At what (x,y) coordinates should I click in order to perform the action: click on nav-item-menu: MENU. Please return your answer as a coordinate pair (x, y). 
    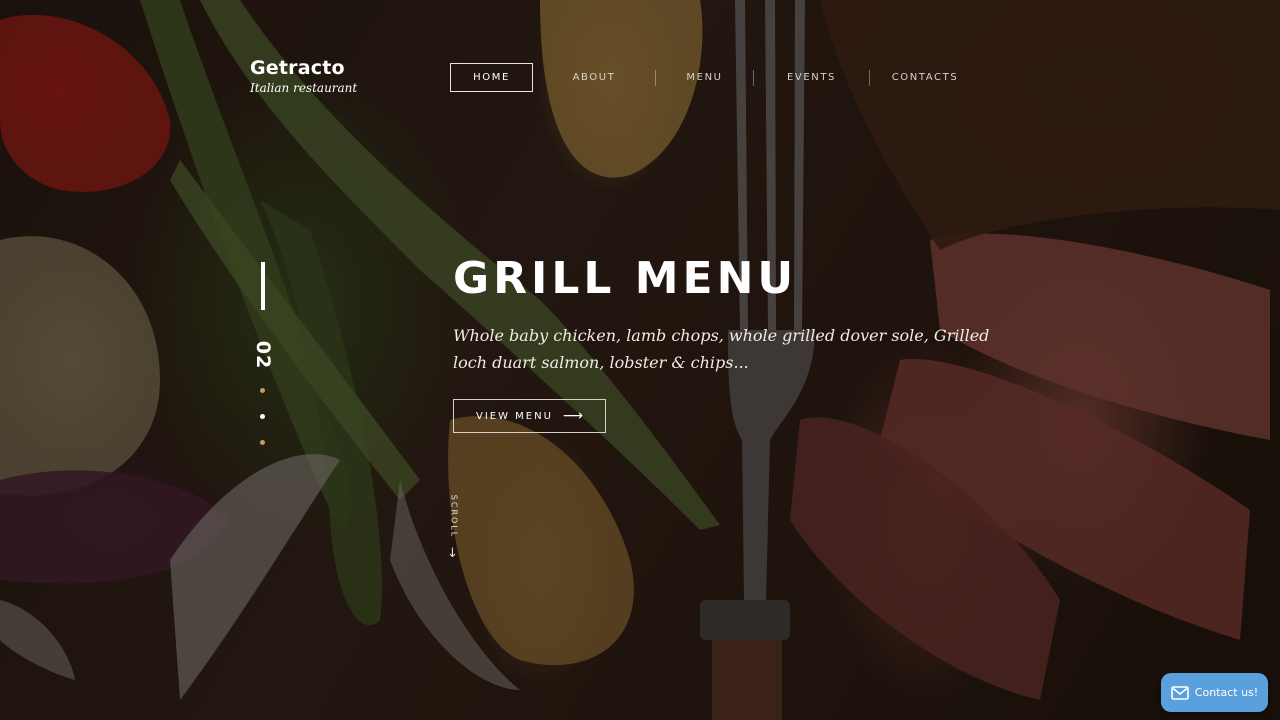
    Looking at the image, I should click on (704, 77).